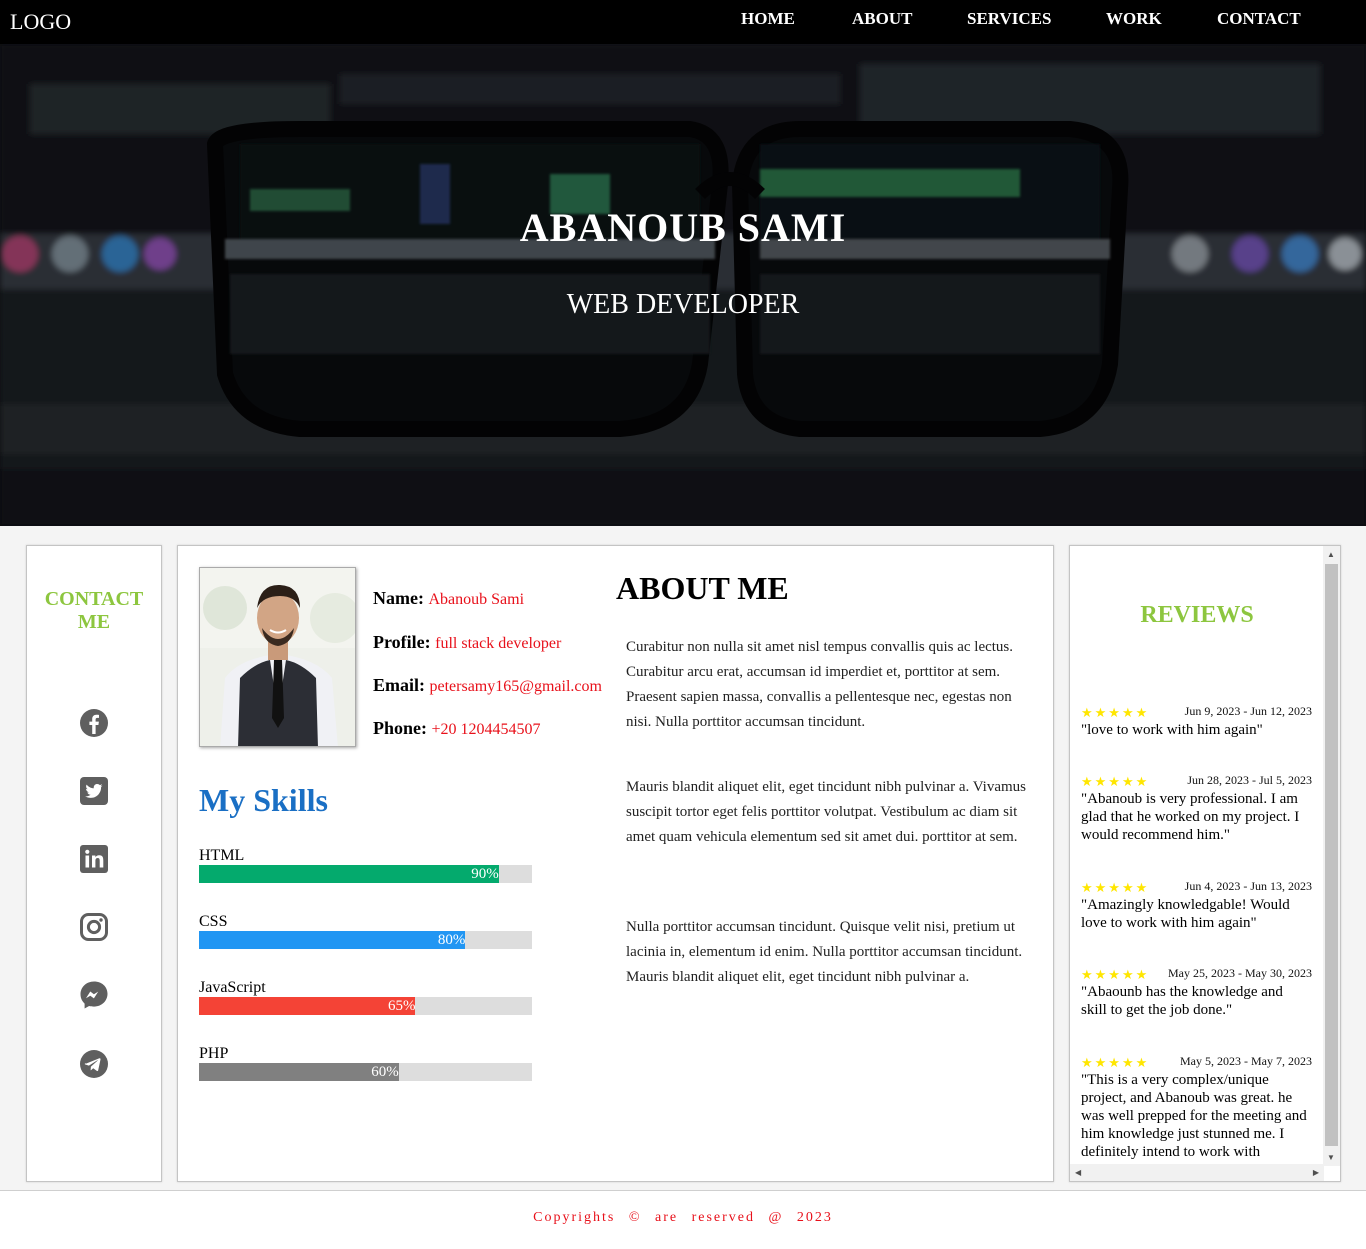 This screenshot has height=1249, width=1366. What do you see at coordinates (1197, 1172) in the screenshot?
I see `horizontal-scrollbar: ◀ ▶` at bounding box center [1197, 1172].